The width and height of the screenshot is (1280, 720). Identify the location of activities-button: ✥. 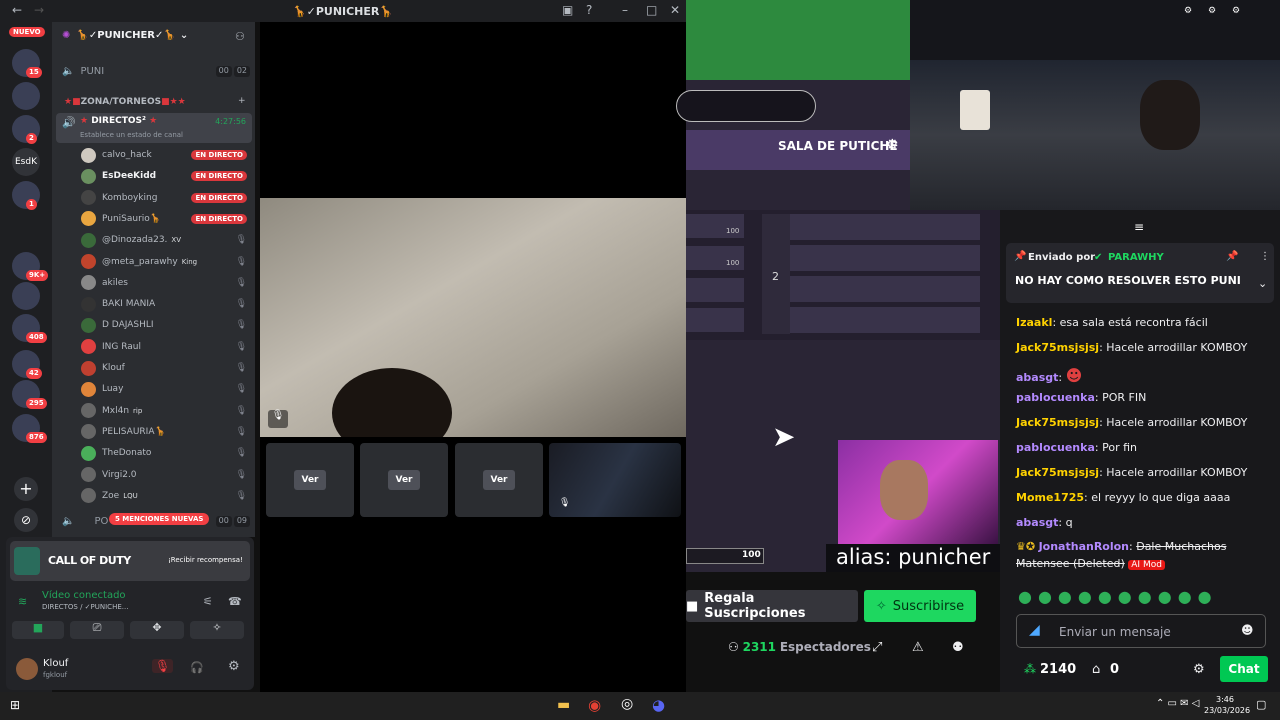
(157, 630).